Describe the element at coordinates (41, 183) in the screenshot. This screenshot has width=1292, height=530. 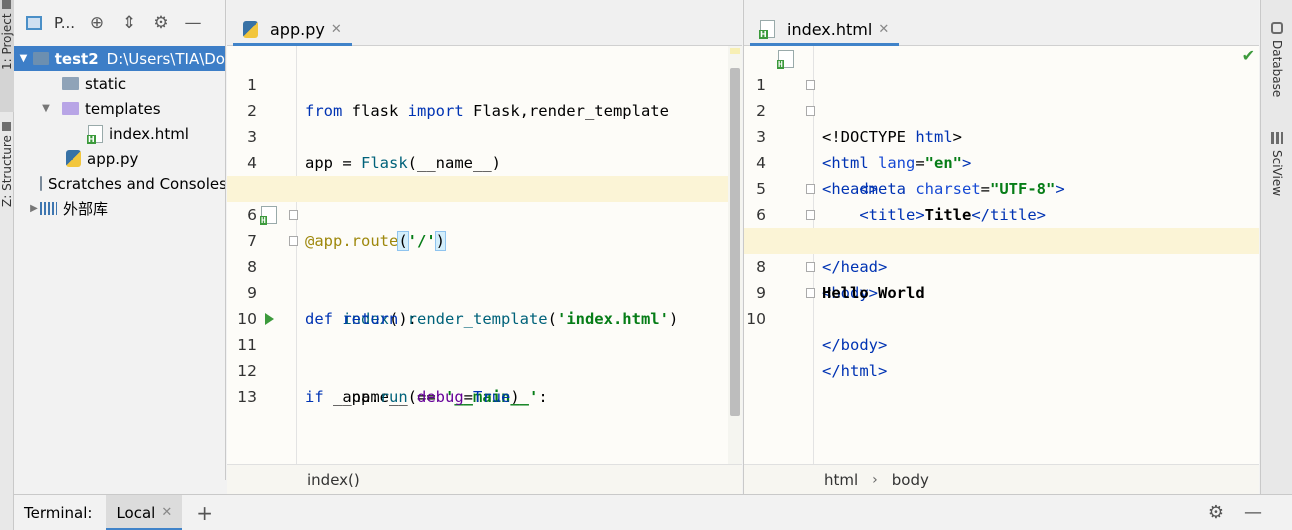
I see `scratches-icon` at that location.